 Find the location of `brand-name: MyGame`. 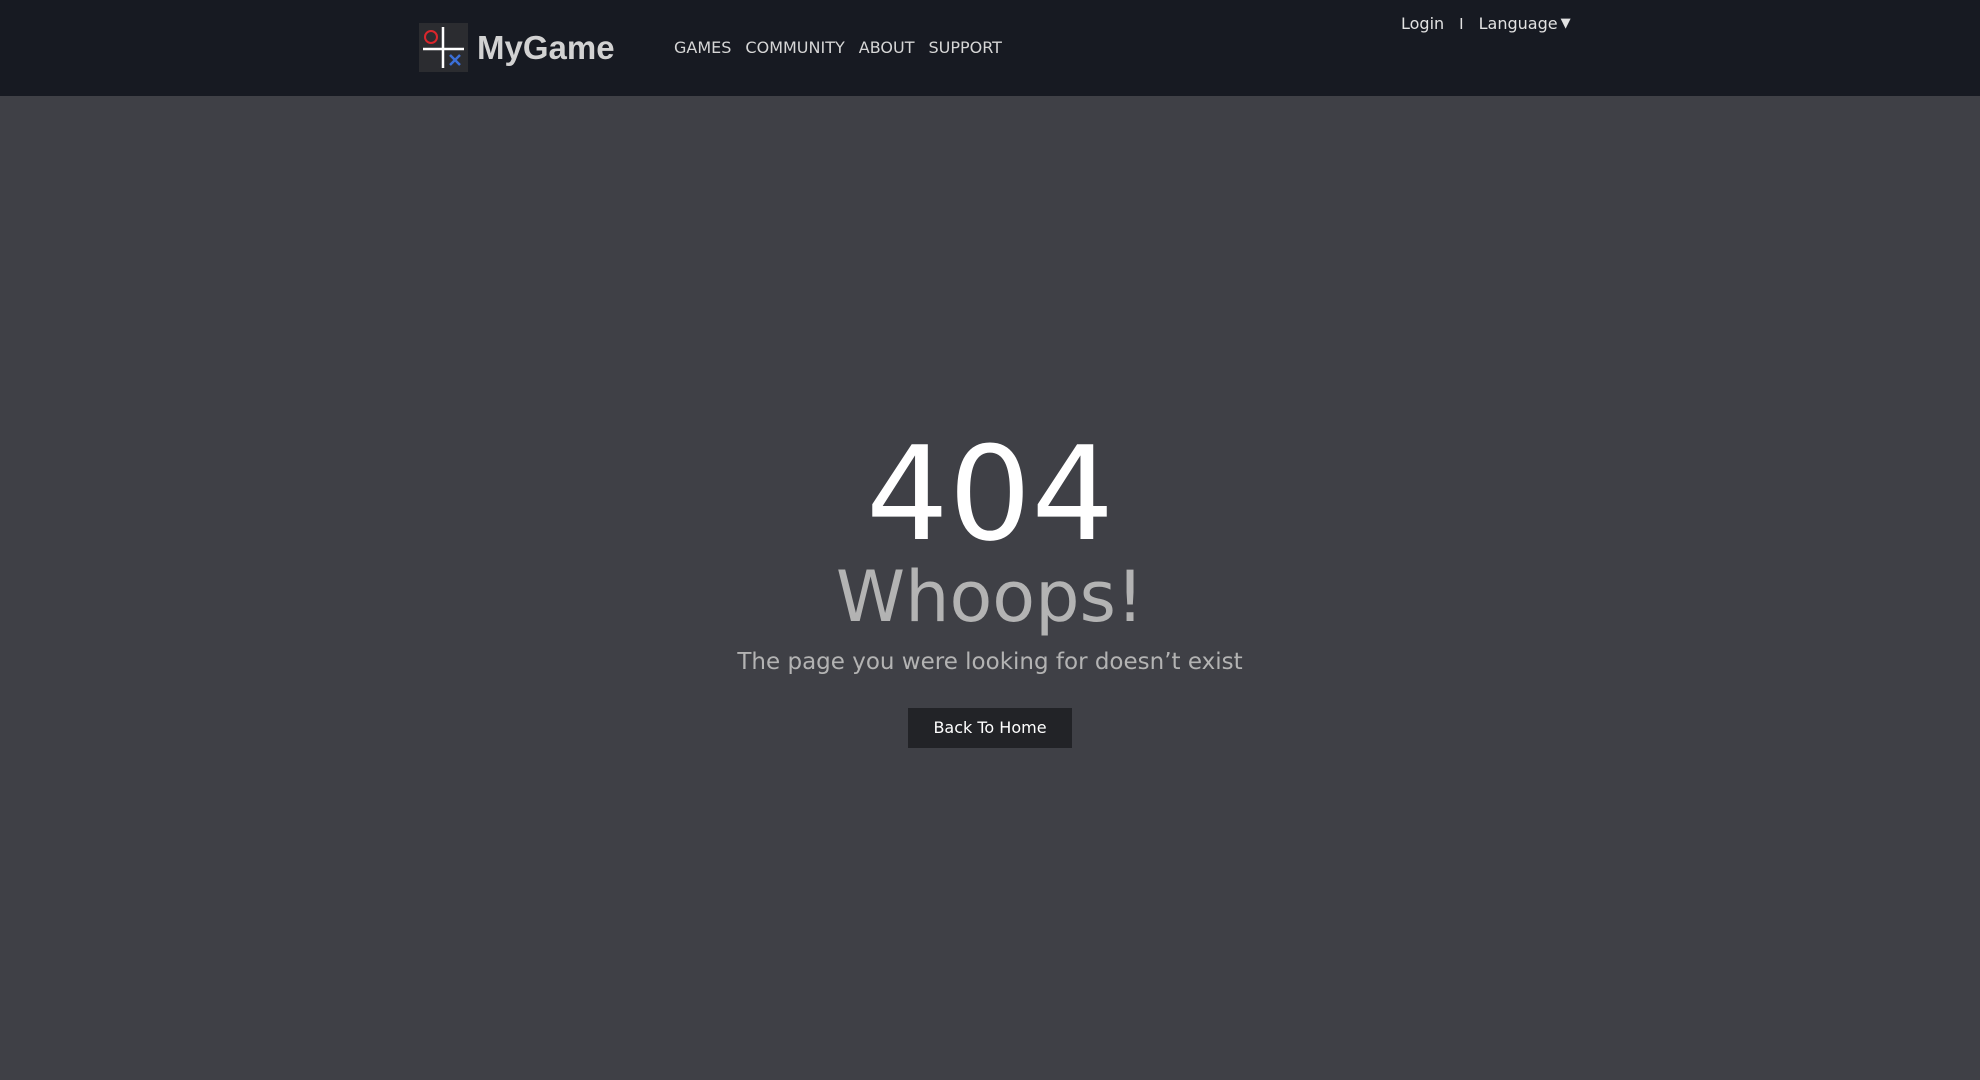

brand-name: MyGame is located at coordinates (546, 47).